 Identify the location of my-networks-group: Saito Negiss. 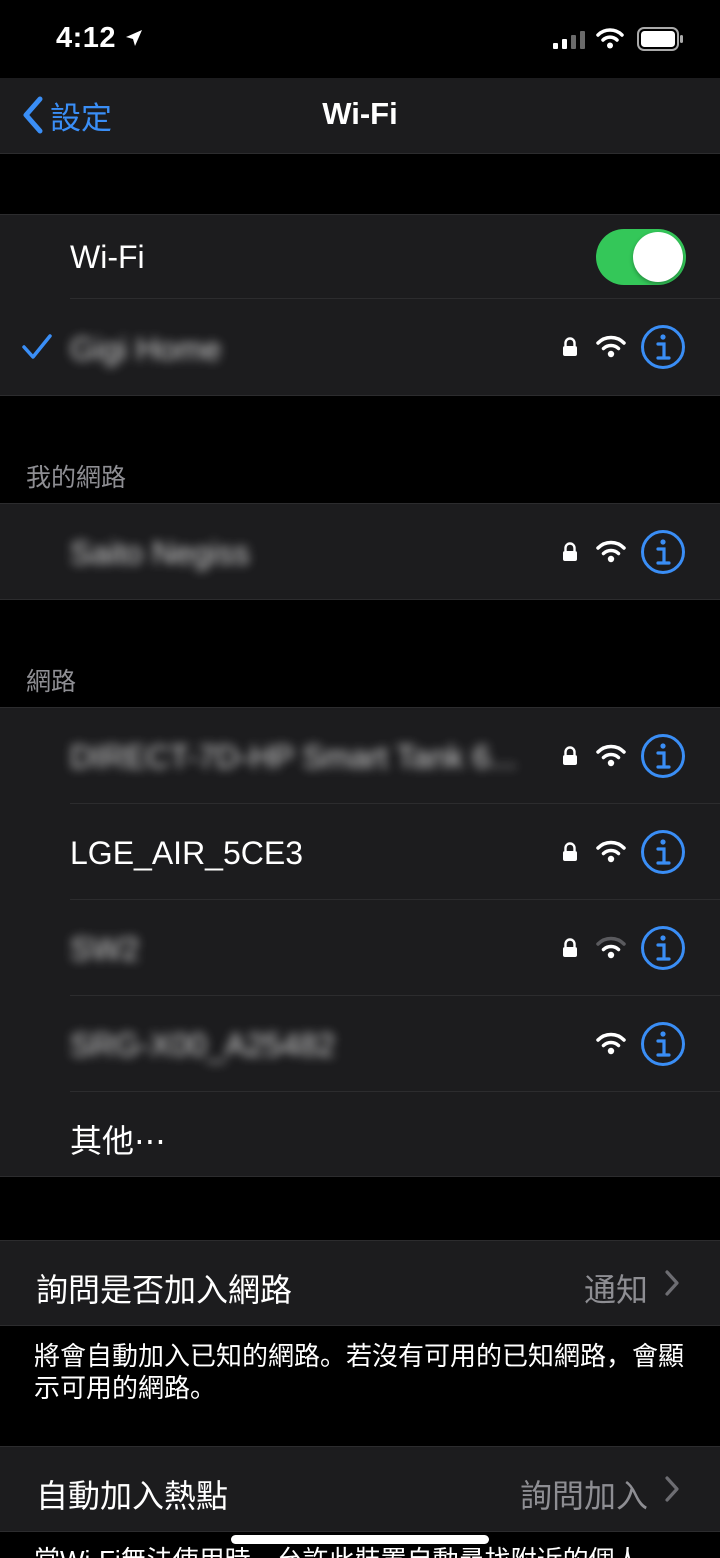
(360, 551).